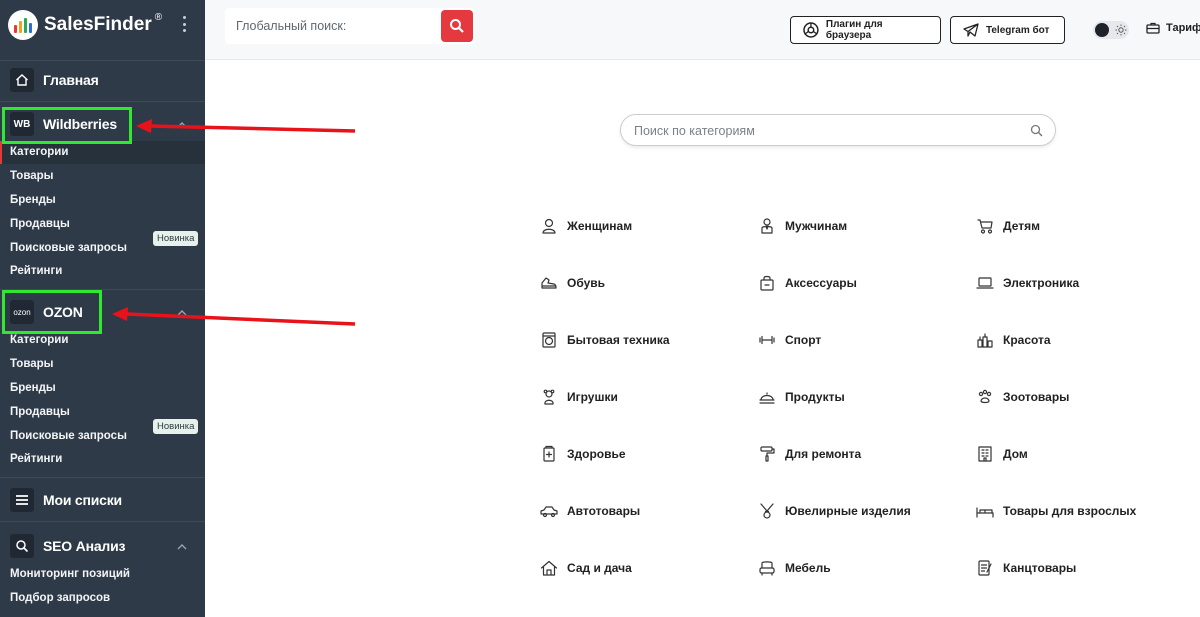 This screenshot has height=617, width=1200. I want to click on wb-search-queries: Поисковые запросы, so click(68, 248).